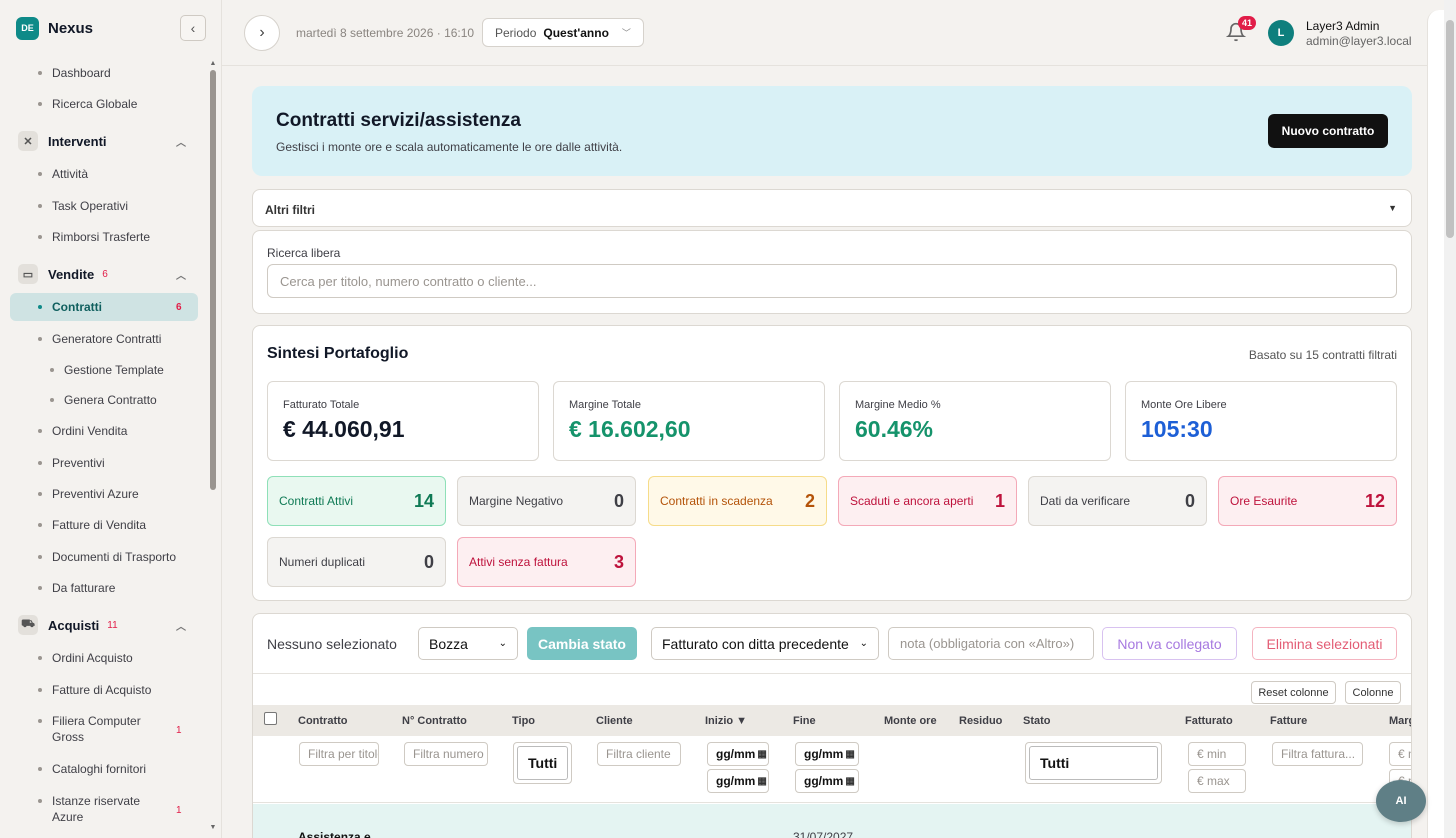  Describe the element at coordinates (85, 658) in the screenshot. I see `sidebar-item-ordini-acquisto: Ordini Acquisto` at that location.